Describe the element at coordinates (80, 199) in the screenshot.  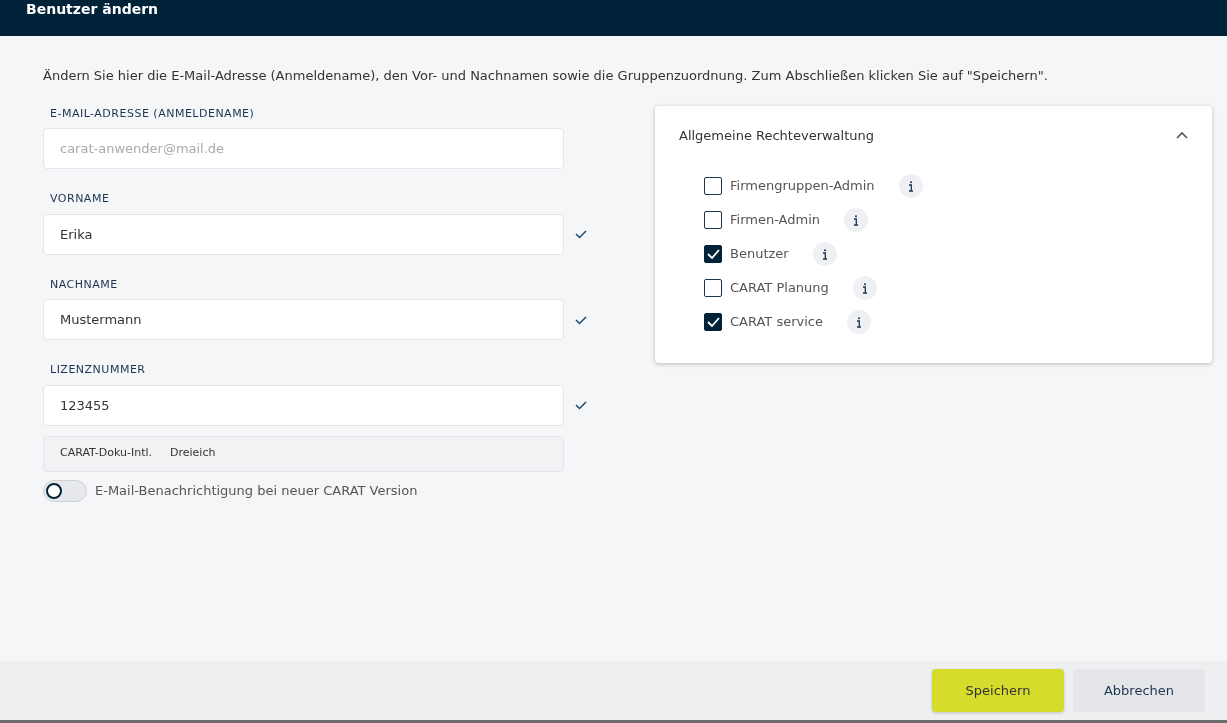
I see `field-label: VORNAME` at that location.